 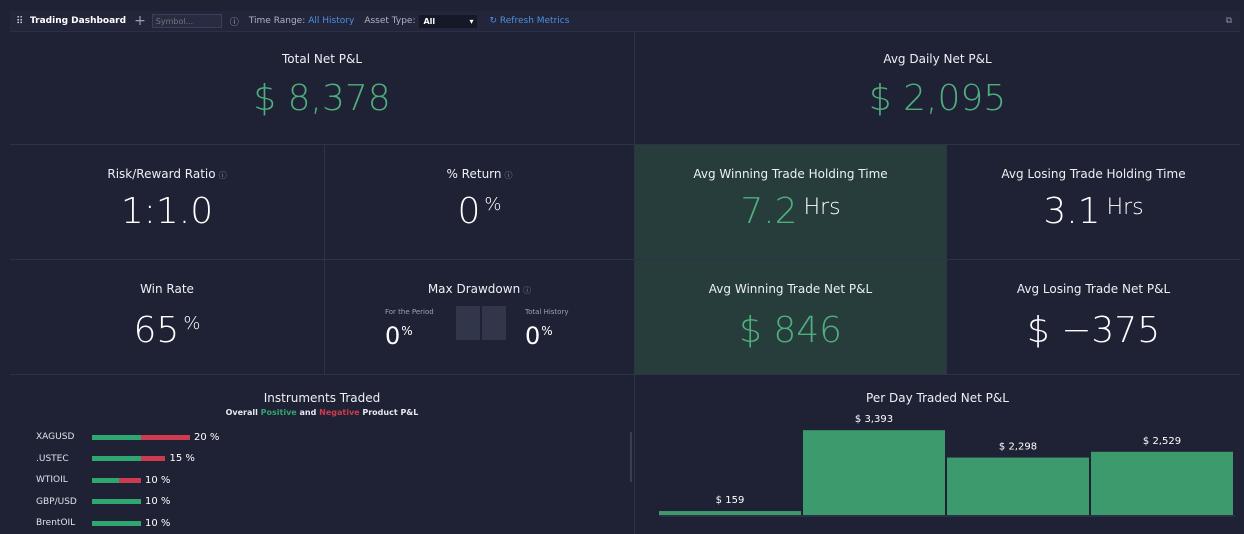 I want to click on avg-win-time-label: Avg Winning Trade Holding Time, so click(x=790, y=174).